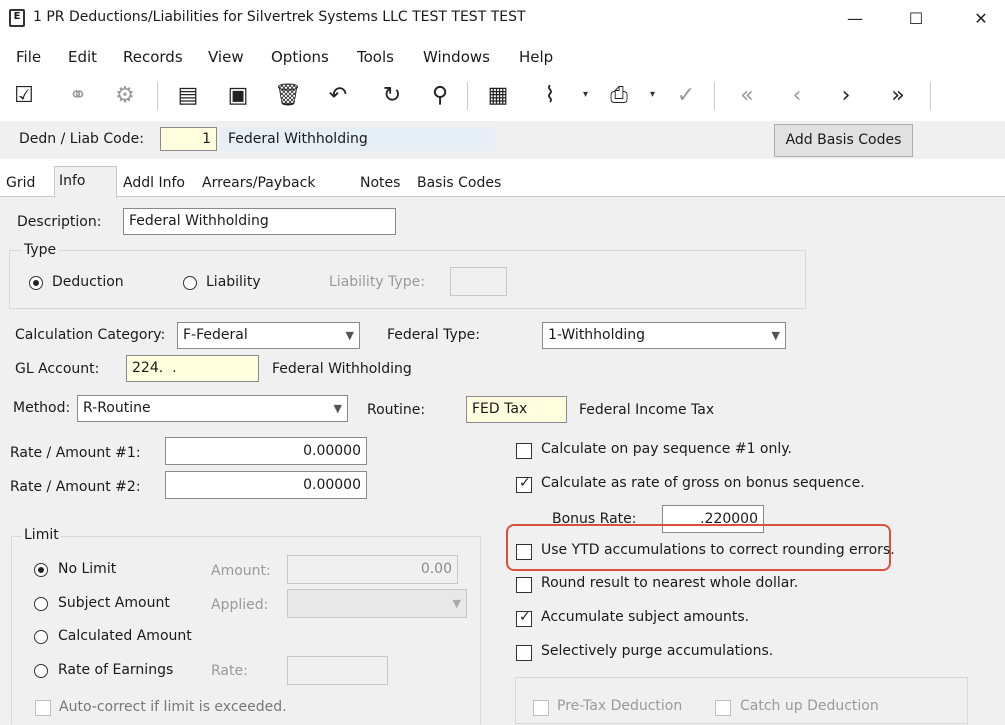 The image size is (1005, 725). I want to click on menu-tools: Tools, so click(375, 57).